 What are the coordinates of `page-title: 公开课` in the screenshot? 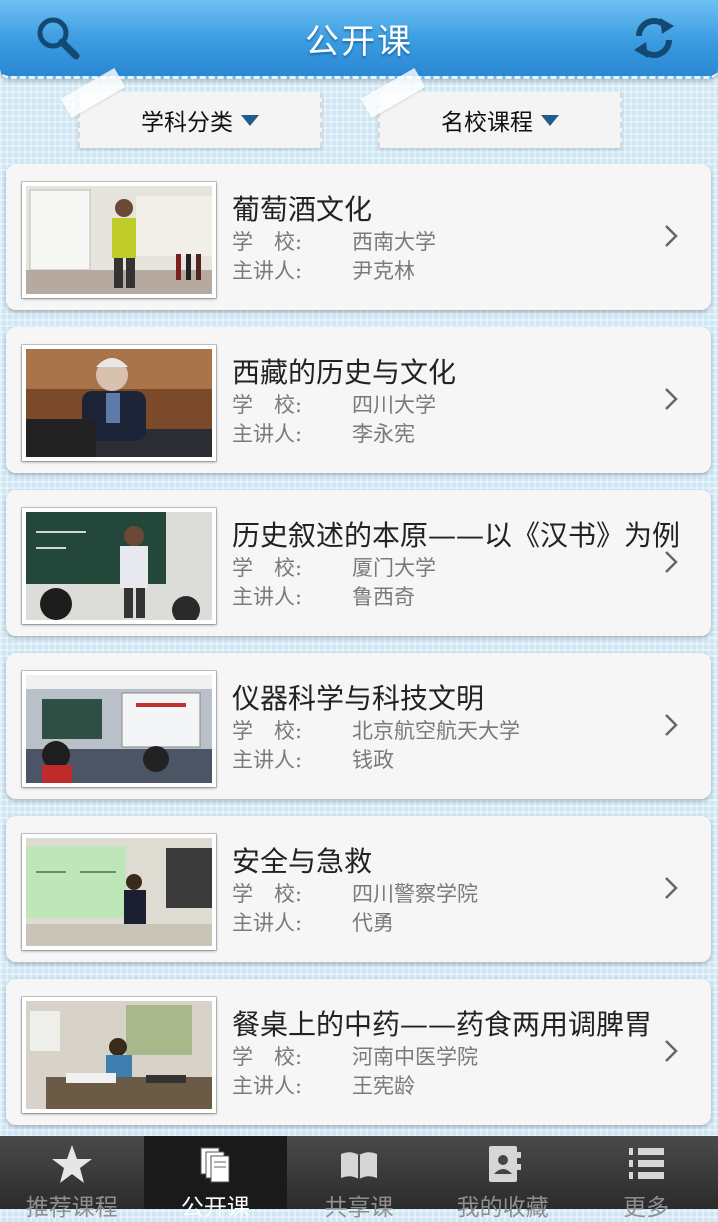 It's located at (359, 42).